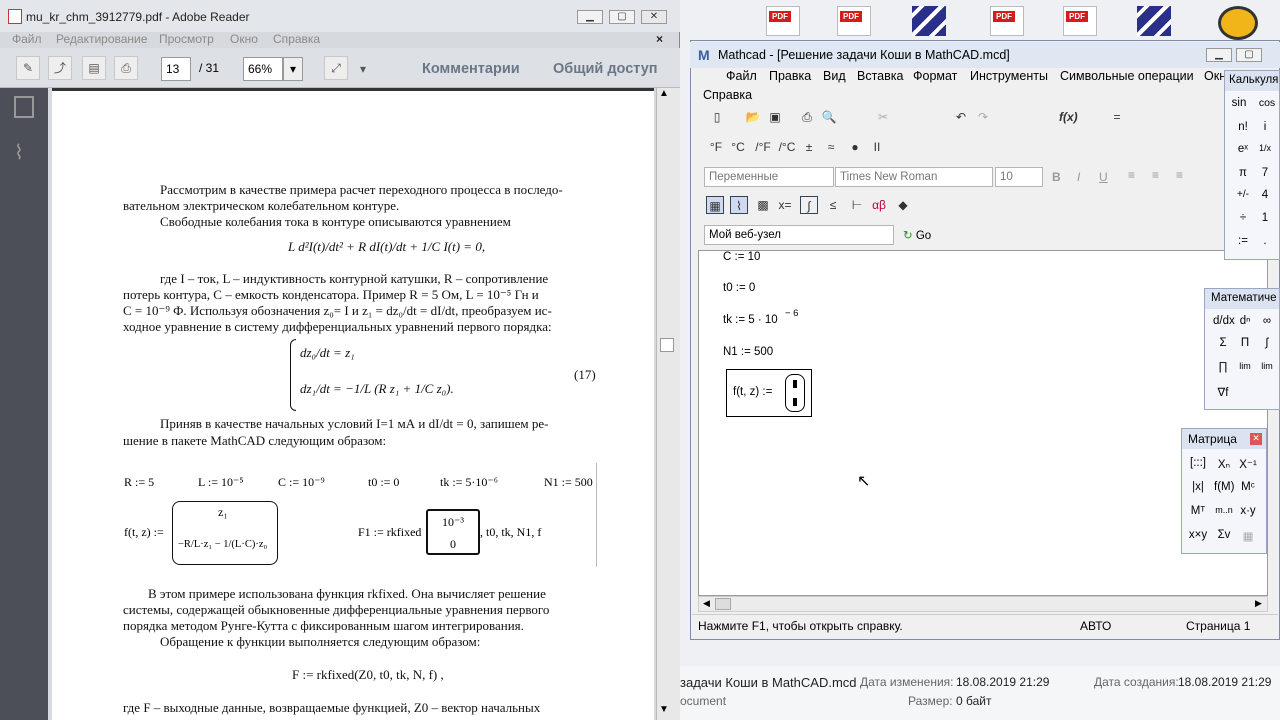  Describe the element at coordinates (28, 68) in the screenshot. I see `create-icon: ✎` at that location.